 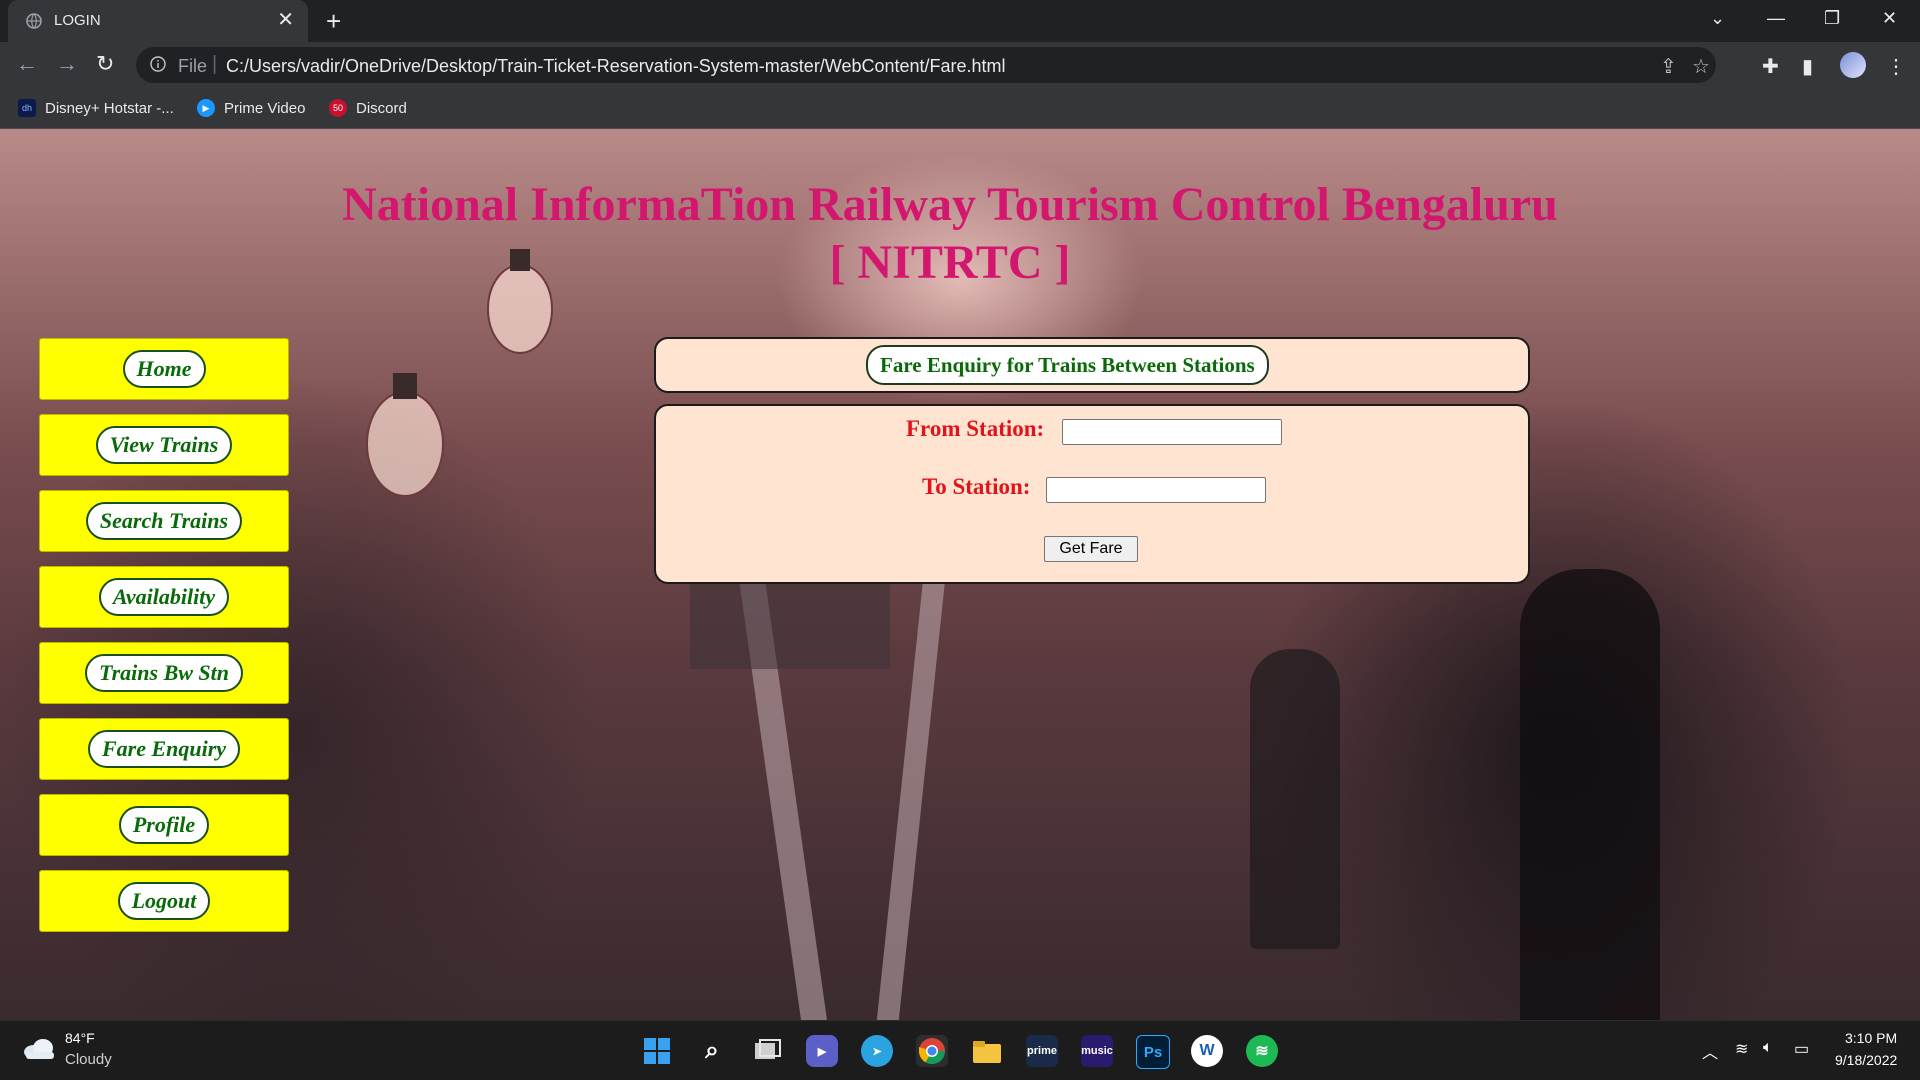 What do you see at coordinates (1866, 1060) in the screenshot?
I see `clock-date: 9/18/2022` at bounding box center [1866, 1060].